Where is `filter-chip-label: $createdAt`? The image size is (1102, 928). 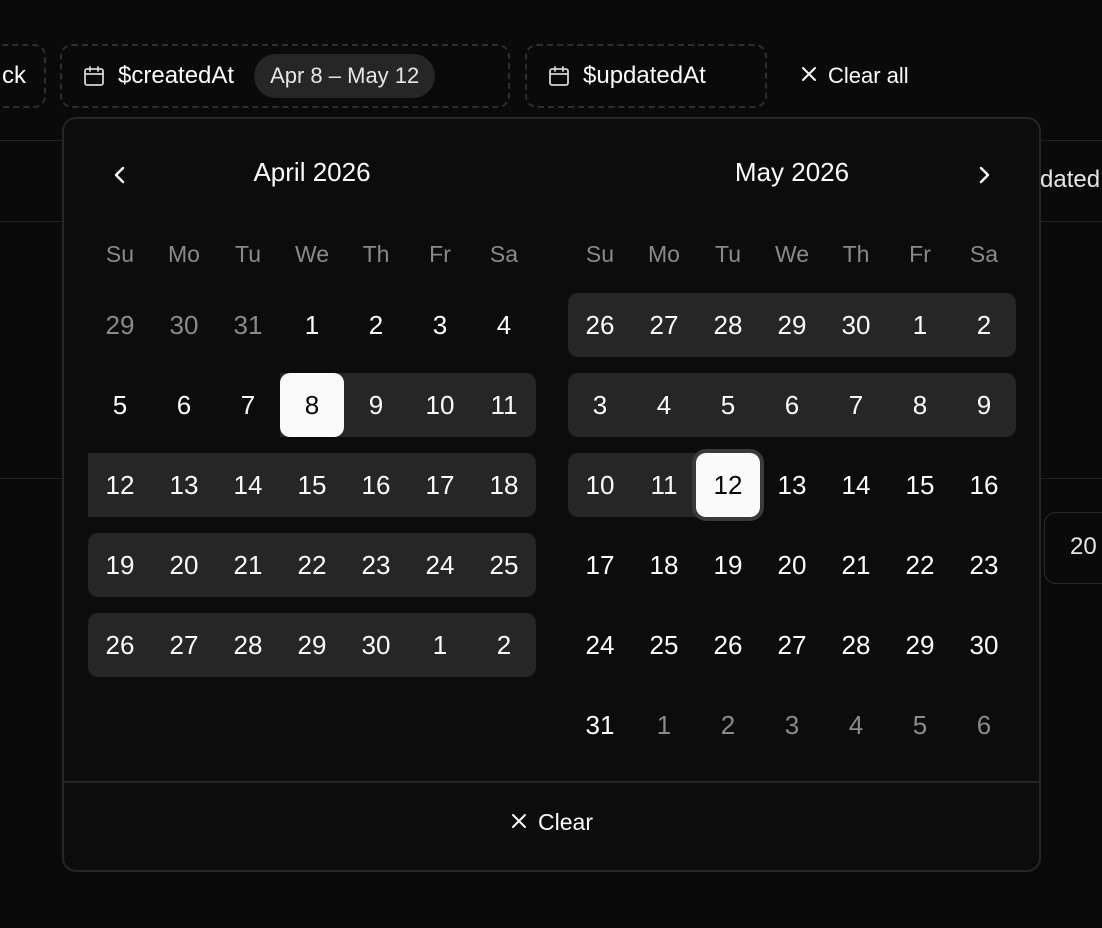 filter-chip-label: $createdAt is located at coordinates (176, 75).